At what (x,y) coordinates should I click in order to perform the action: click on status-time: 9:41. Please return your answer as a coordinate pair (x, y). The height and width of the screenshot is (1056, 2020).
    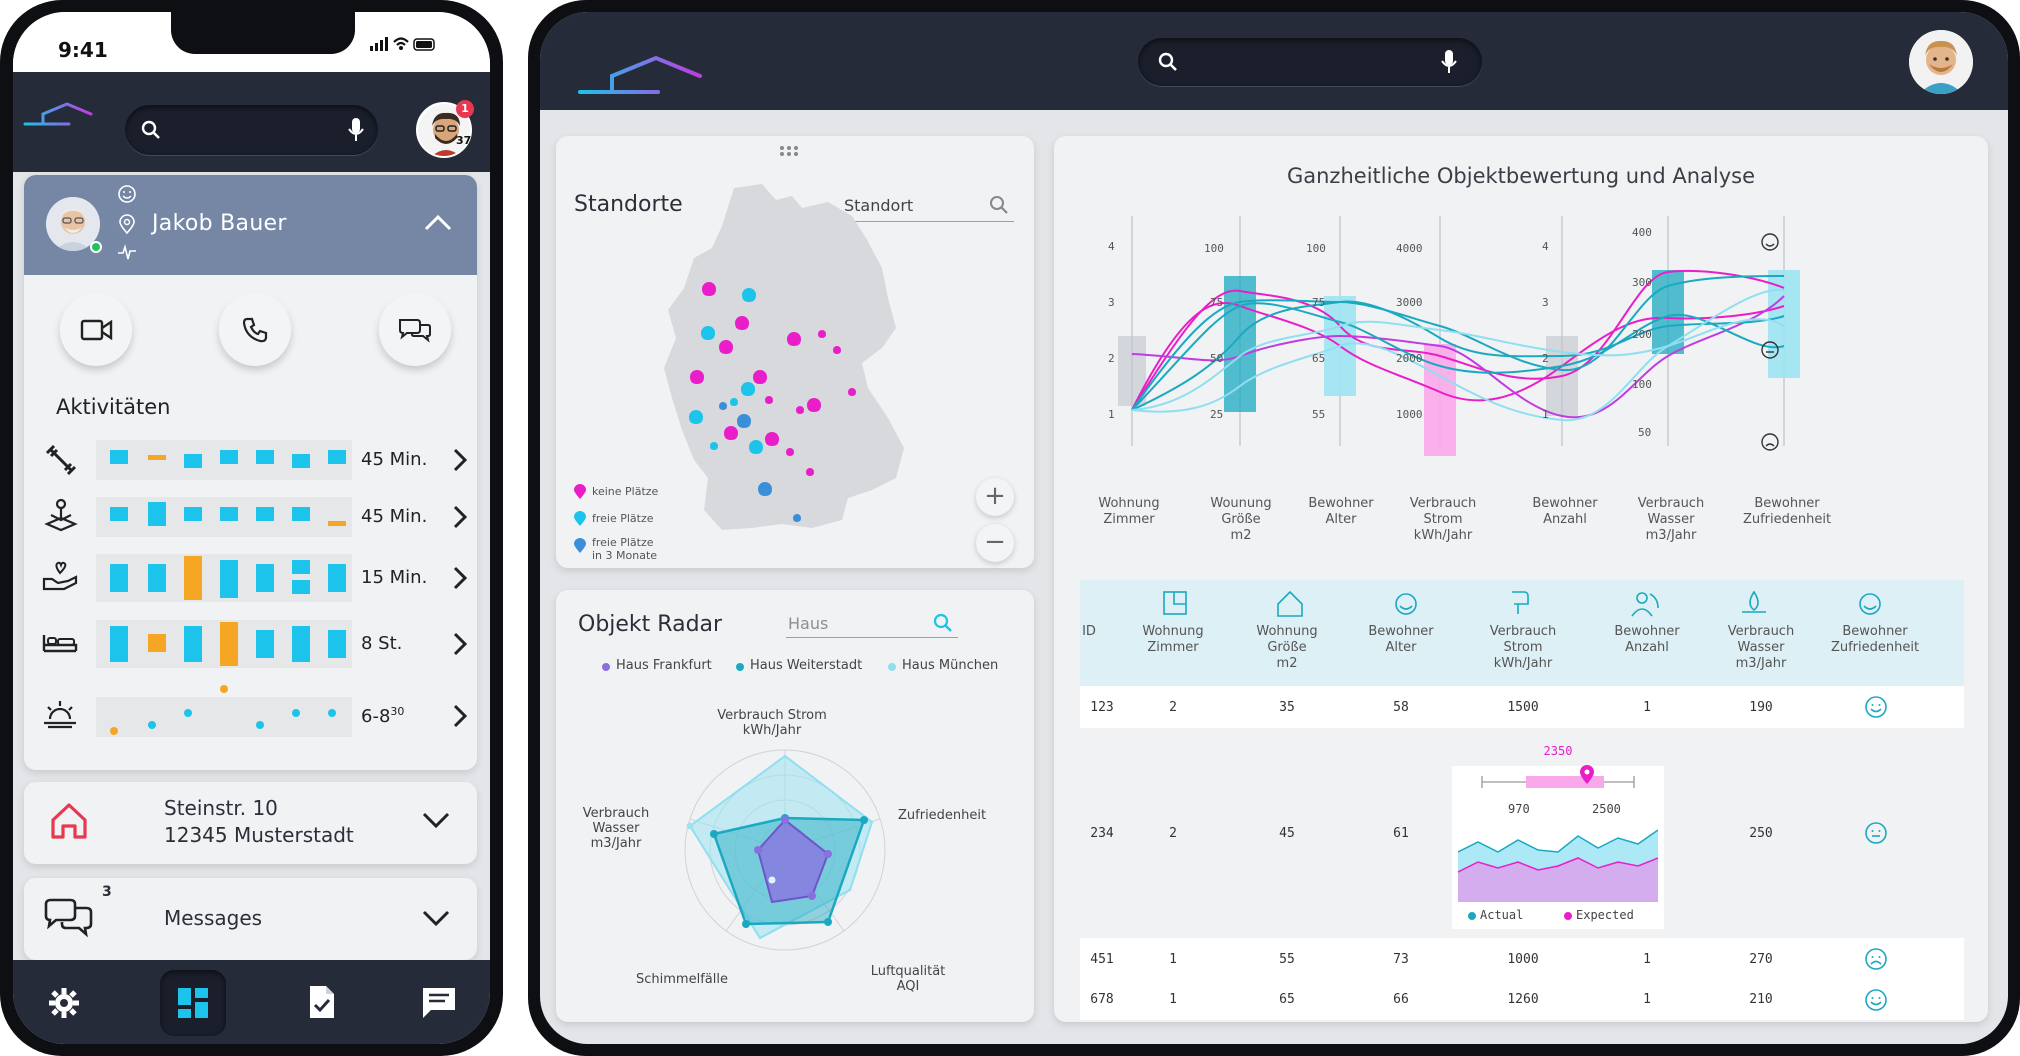
    Looking at the image, I should click on (83, 50).